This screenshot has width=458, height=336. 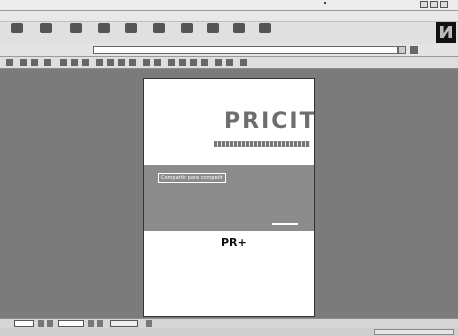 I want to click on back-button, so click(x=17, y=33).